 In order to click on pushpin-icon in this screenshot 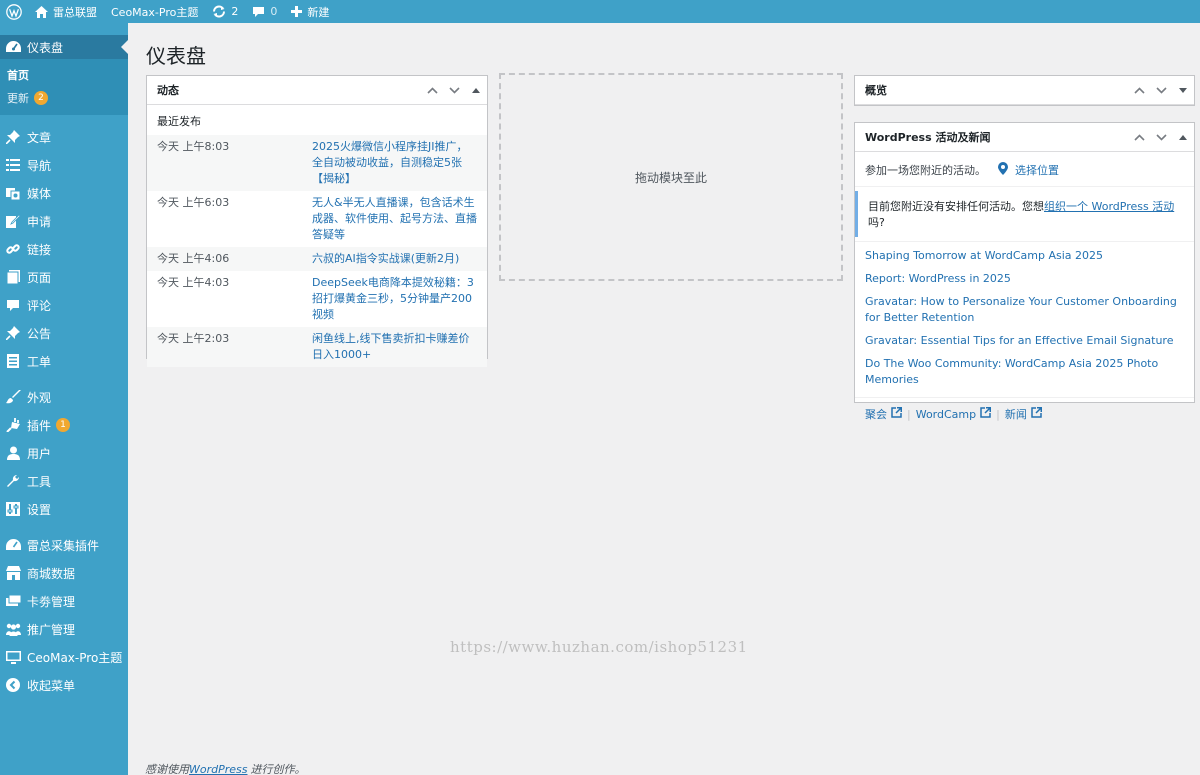, I will do `click(13, 137)`.